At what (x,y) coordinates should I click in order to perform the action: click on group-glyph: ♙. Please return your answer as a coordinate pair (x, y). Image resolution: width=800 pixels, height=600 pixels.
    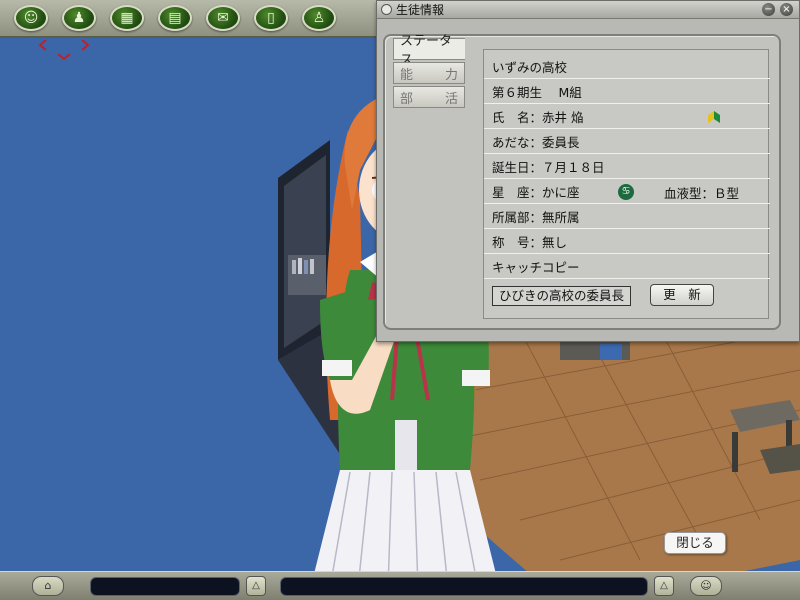
    Looking at the image, I should click on (319, 18).